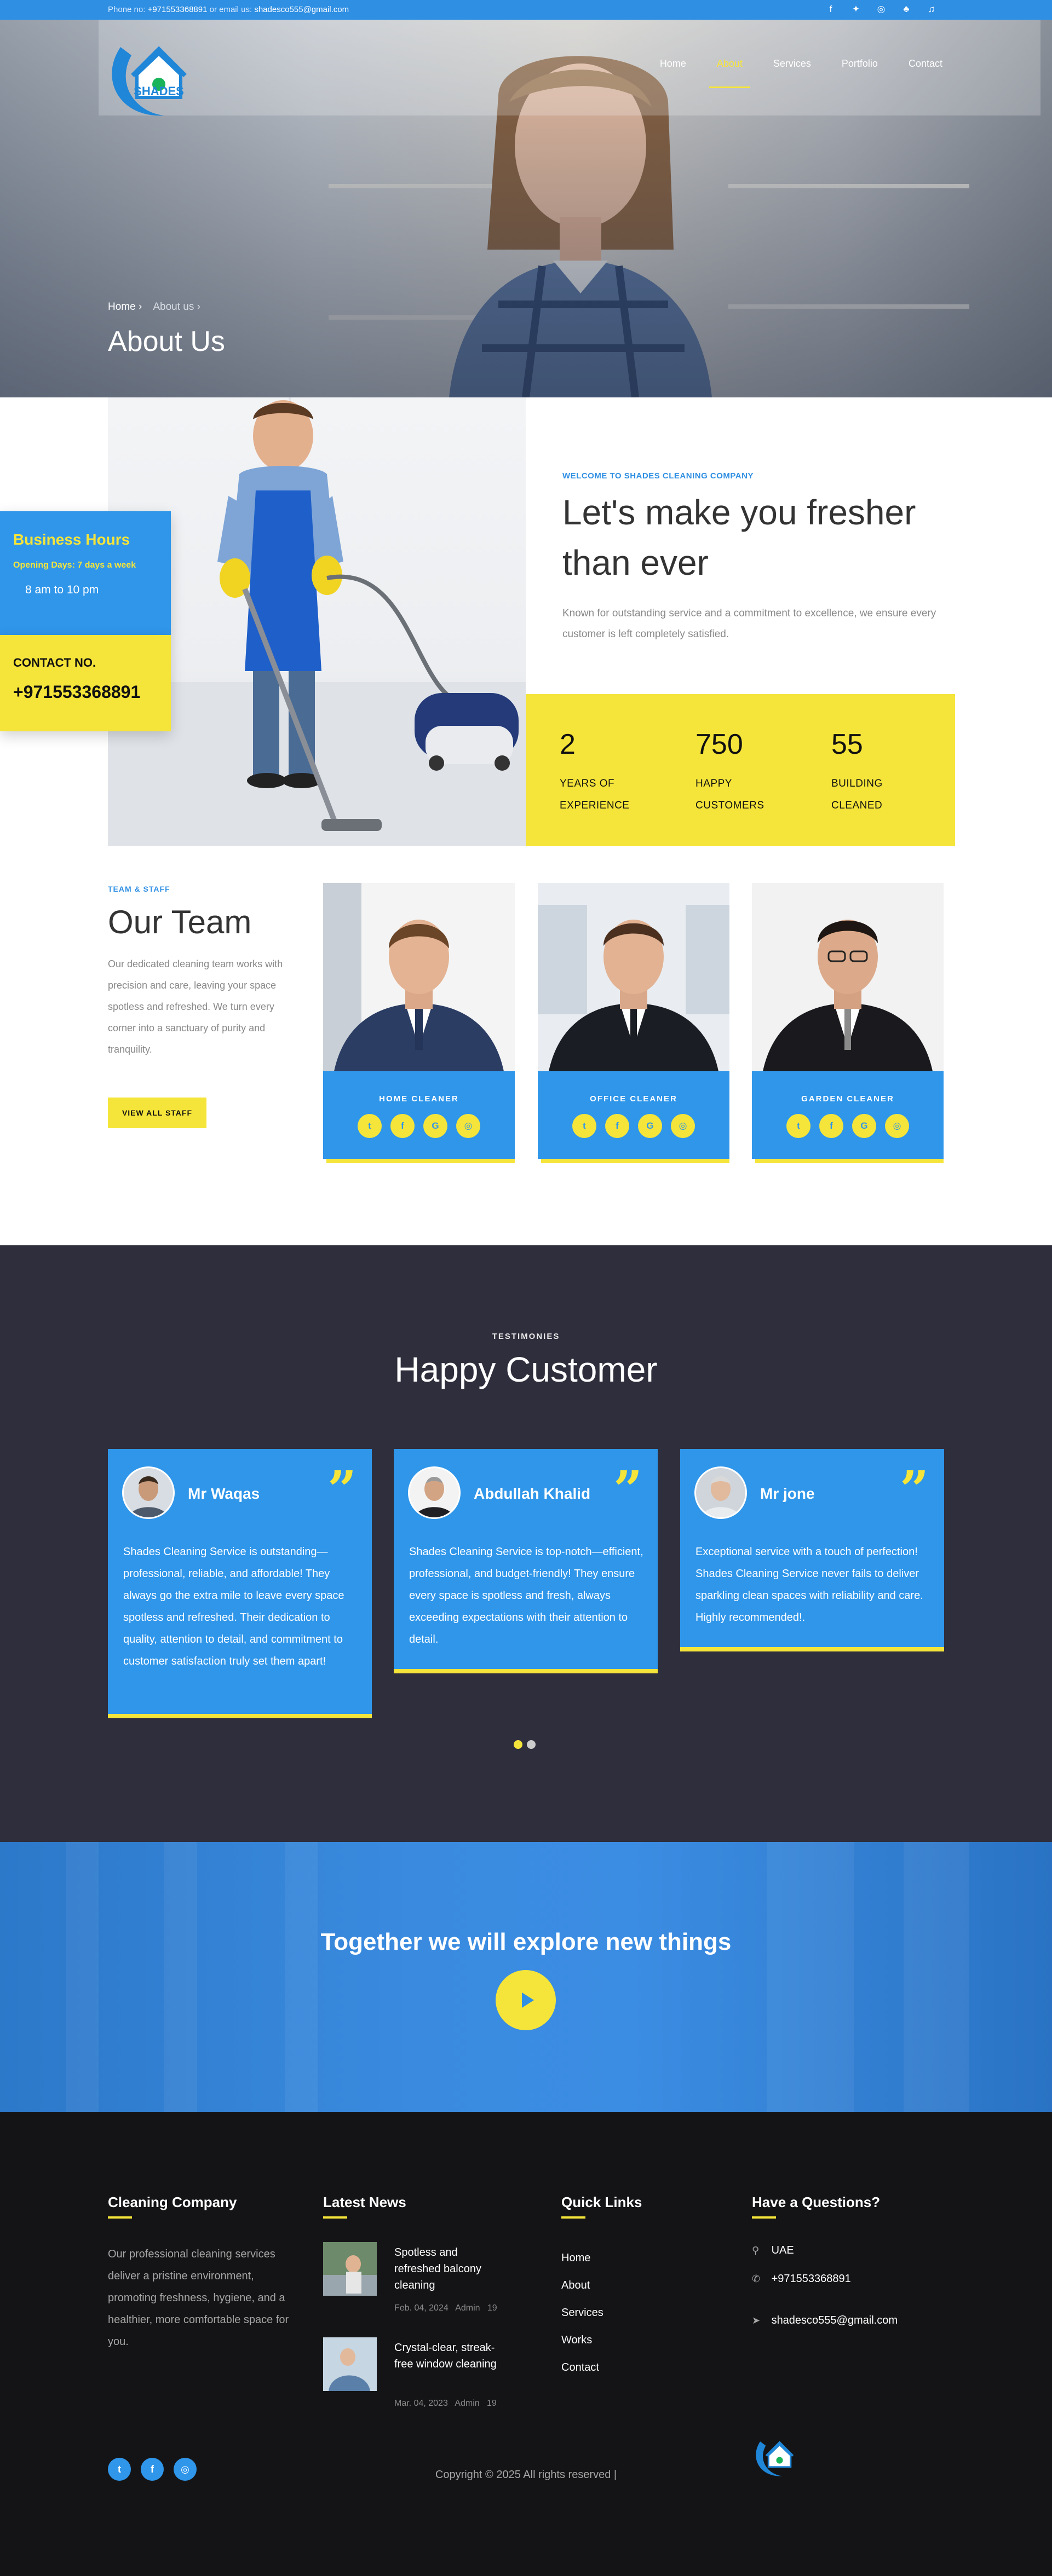 This screenshot has height=2576, width=1052. I want to click on shades-logo: SHADES, so click(156, 72).